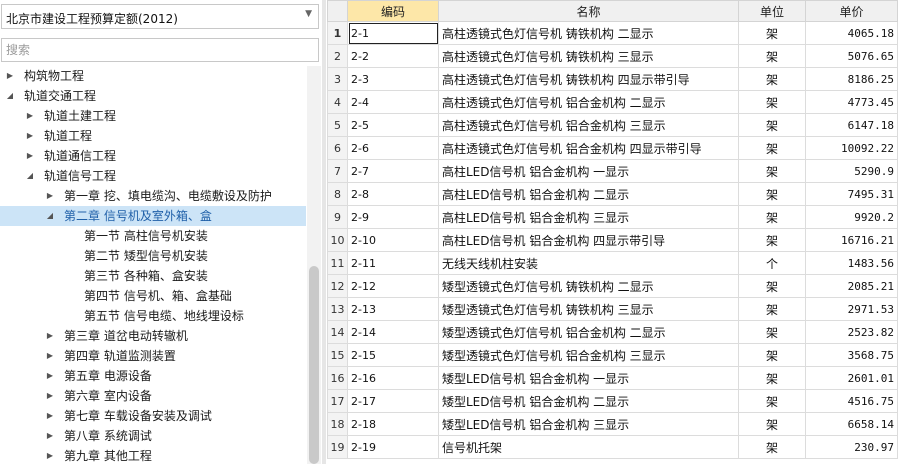 The width and height of the screenshot is (904, 464). What do you see at coordinates (160, 16) in the screenshot?
I see `quota-library-dropdown: 北京市建设工程预算定额(2012) ▼` at bounding box center [160, 16].